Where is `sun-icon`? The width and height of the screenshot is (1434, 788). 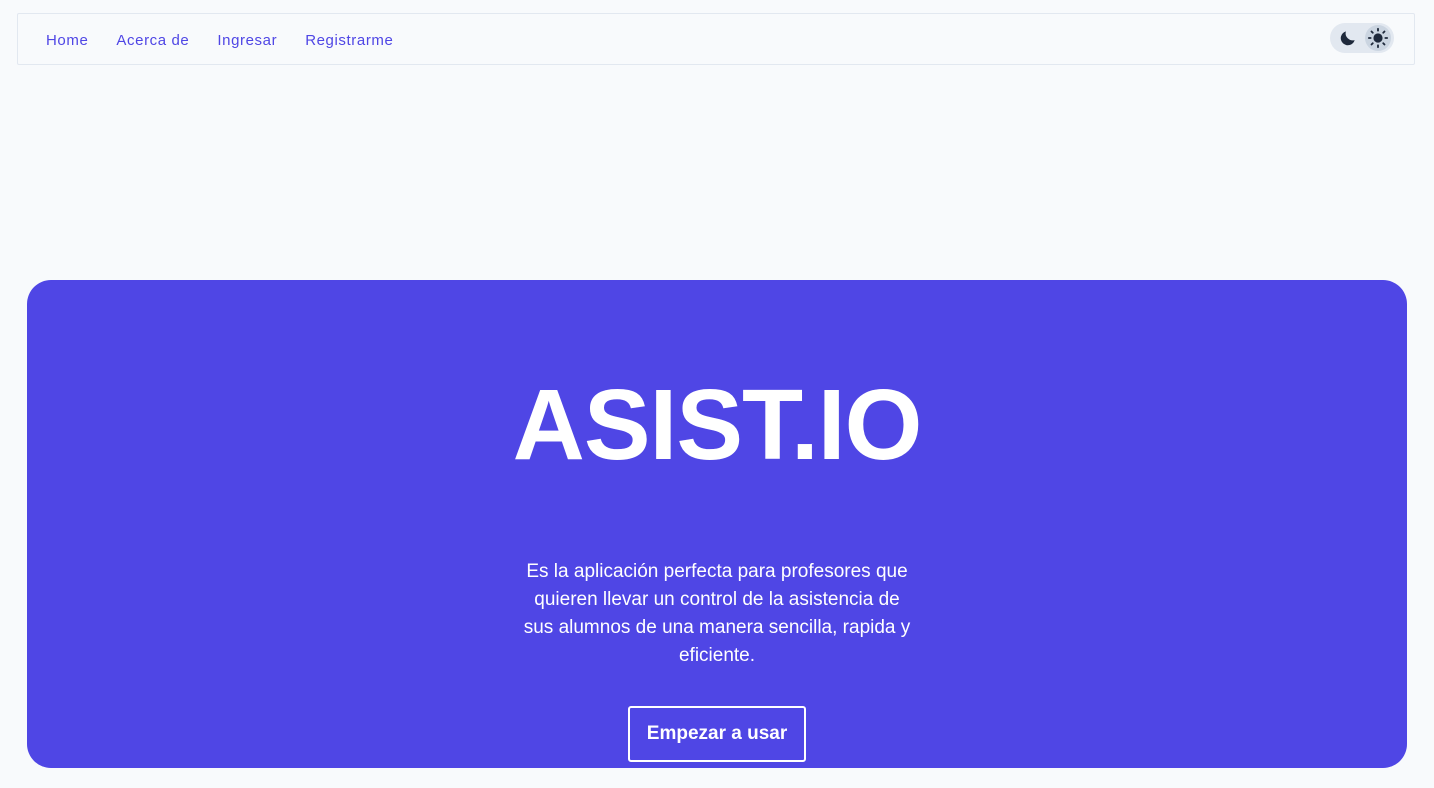 sun-icon is located at coordinates (1378, 38).